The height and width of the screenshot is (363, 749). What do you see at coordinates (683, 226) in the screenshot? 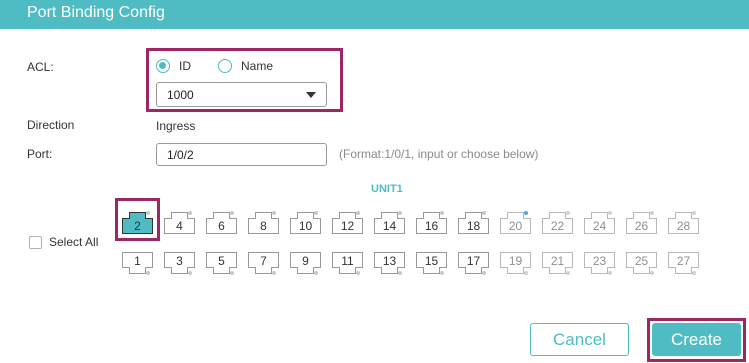
I see `port-number: 28` at bounding box center [683, 226].